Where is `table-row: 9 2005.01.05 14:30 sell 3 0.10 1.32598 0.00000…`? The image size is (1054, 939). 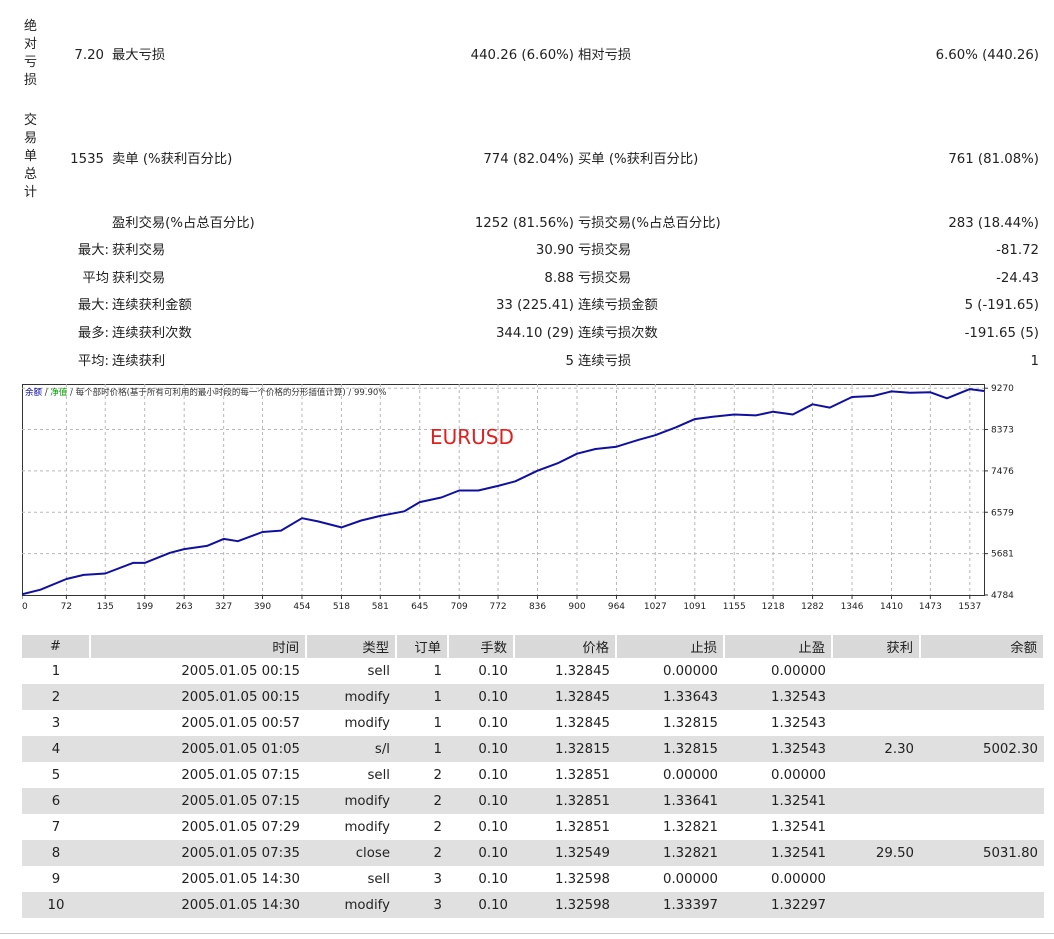 table-row: 9 2005.01.05 14:30 sell 3 0.10 1.32598 0.00000… is located at coordinates (533, 879).